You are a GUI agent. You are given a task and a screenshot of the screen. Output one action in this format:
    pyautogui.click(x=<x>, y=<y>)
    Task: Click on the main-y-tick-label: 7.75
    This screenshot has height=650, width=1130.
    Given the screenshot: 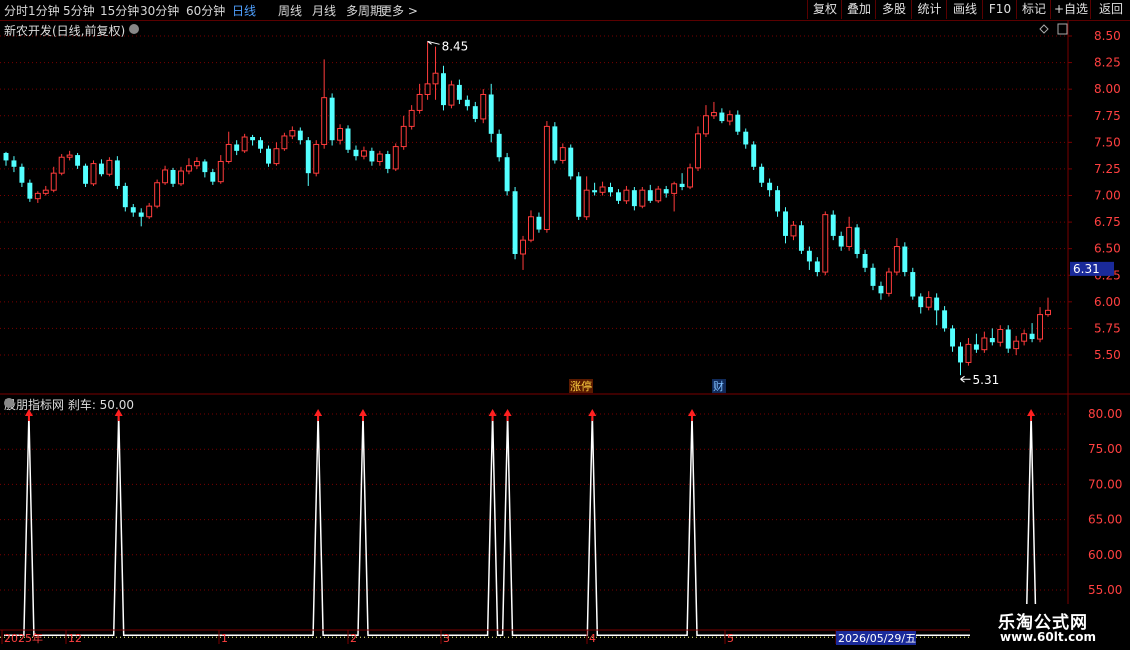 What is the action you would take?
    pyautogui.click(x=1107, y=116)
    